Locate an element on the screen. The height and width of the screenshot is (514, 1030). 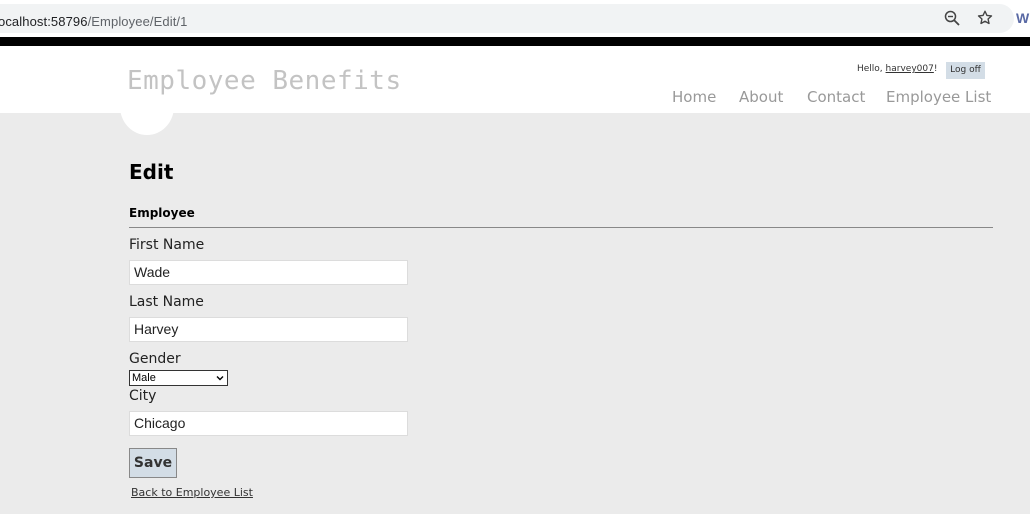
back-to-employee-list-link: Back to Employee List is located at coordinates (192, 492).